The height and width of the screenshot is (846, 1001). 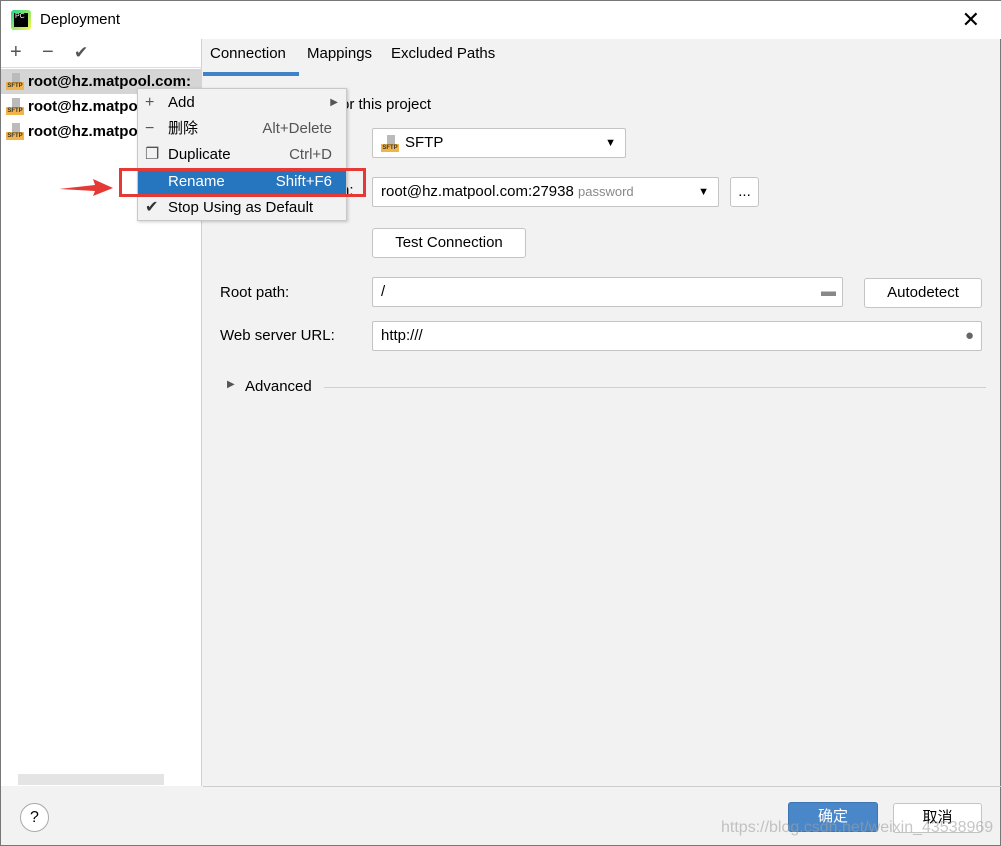 What do you see at coordinates (923, 293) in the screenshot?
I see `autodetect-button: Autodetect` at bounding box center [923, 293].